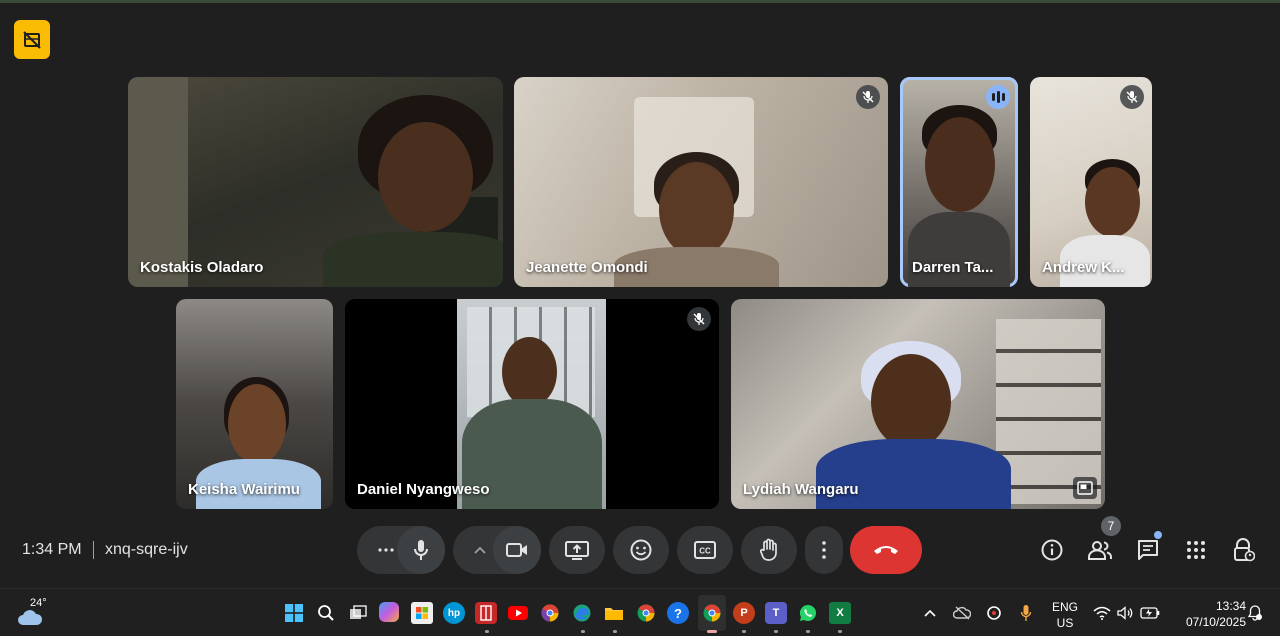 The width and height of the screenshot is (1280, 636). I want to click on info-icon, so click(1052, 550).